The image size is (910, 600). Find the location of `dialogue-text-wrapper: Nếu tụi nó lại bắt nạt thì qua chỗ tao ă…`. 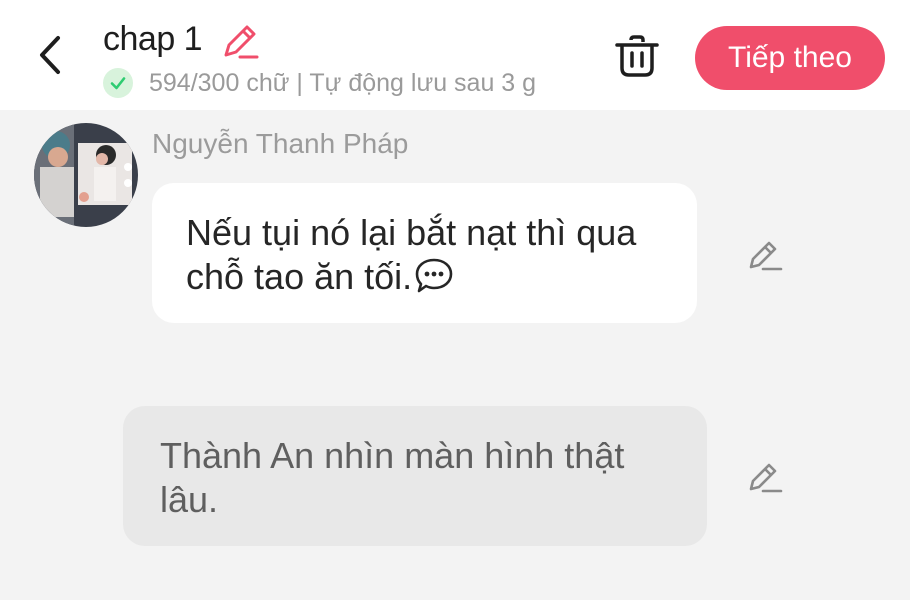

dialogue-text-wrapper: Nếu tụi nó lại bắt nạt thì qua chỗ tao ă… is located at coordinates (424, 258).